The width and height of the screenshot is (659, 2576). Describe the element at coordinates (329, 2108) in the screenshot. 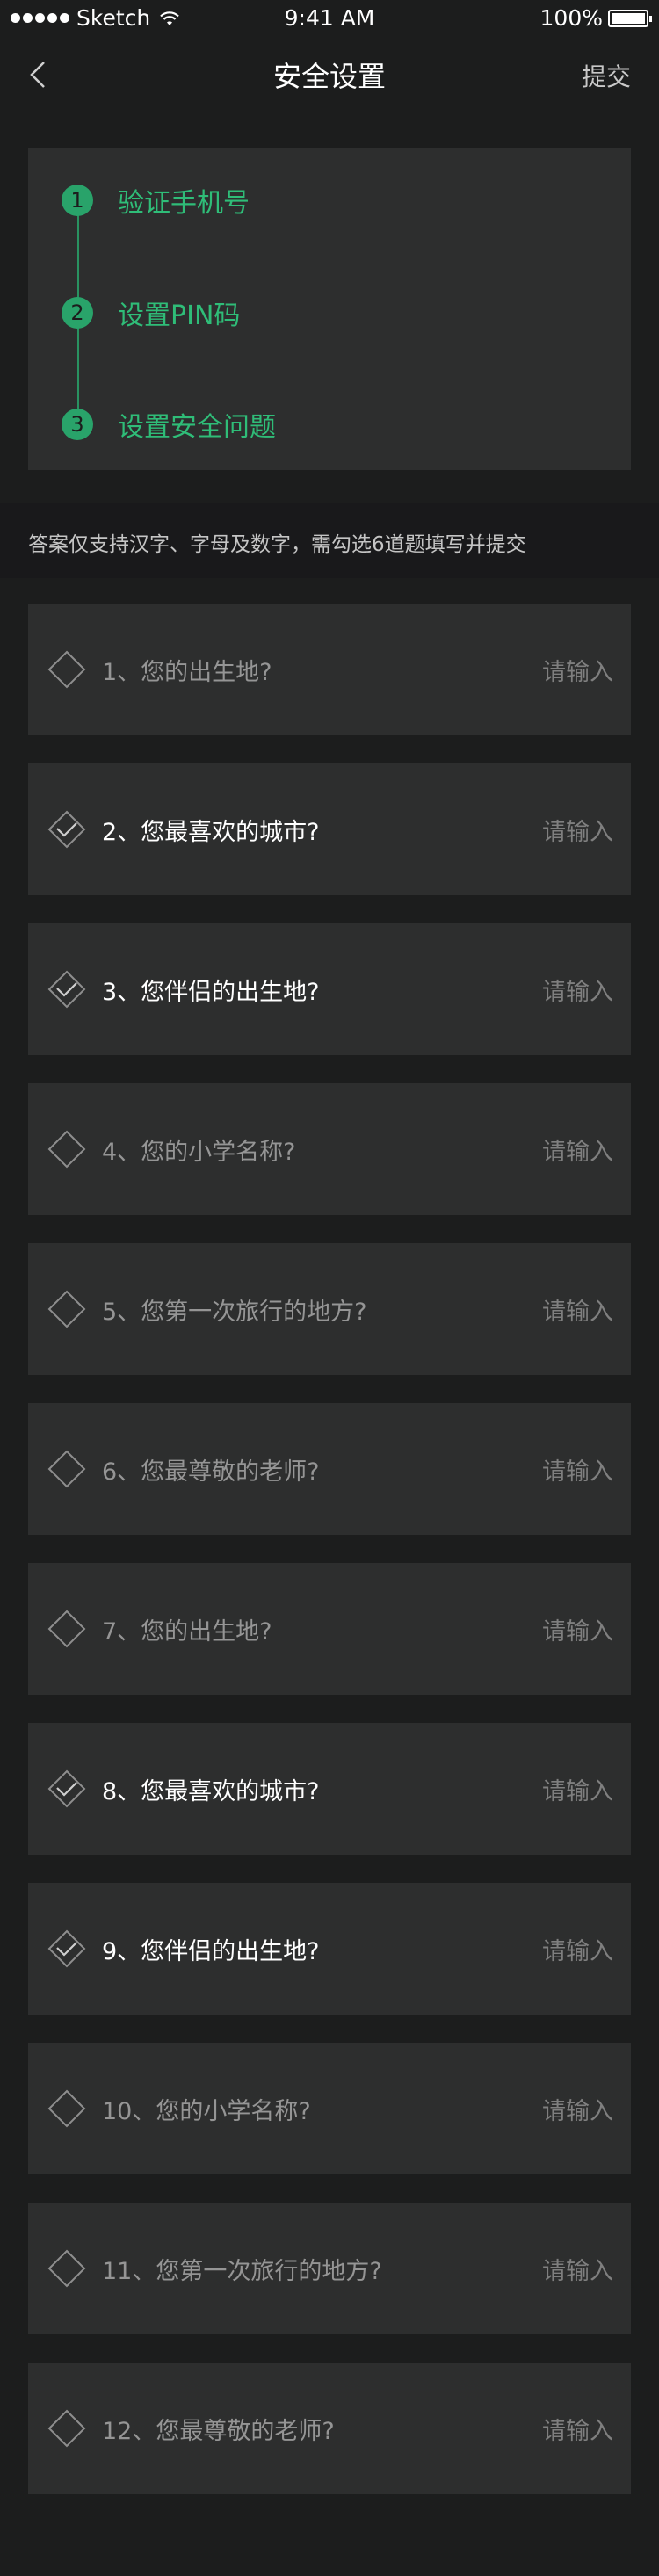

I see `question-item: 10、您的小学名称? 请输入` at that location.